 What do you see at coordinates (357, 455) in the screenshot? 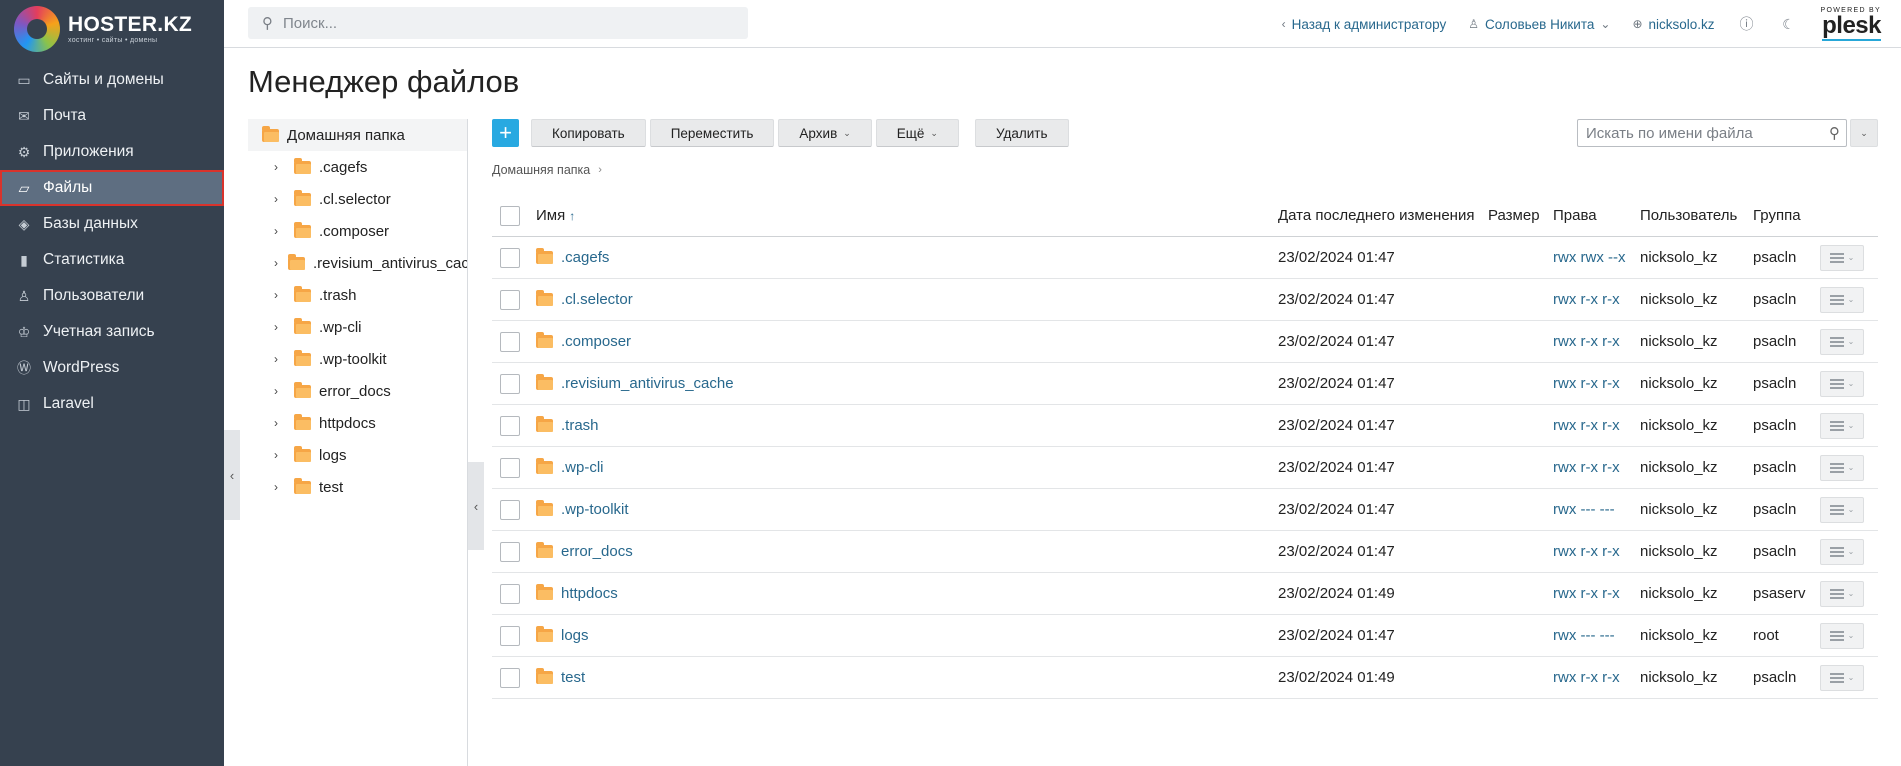
I see `tree-item: › logs` at bounding box center [357, 455].